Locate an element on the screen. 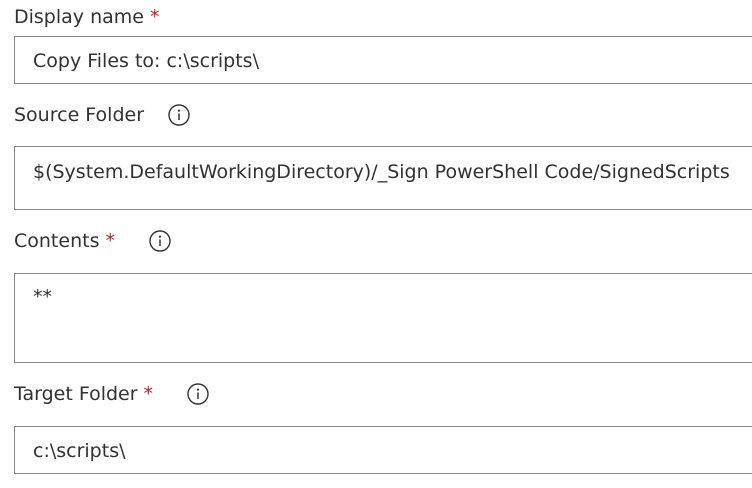 The image size is (752, 488). contents-label-row: Contents * is located at coordinates (92, 241).